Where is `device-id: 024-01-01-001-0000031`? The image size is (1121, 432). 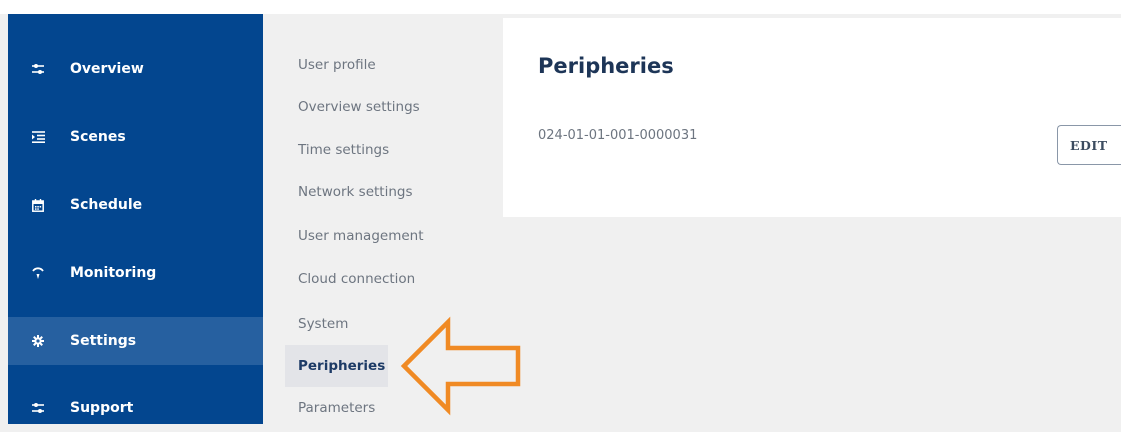
device-id: 024-01-01-001-0000031 is located at coordinates (618, 135).